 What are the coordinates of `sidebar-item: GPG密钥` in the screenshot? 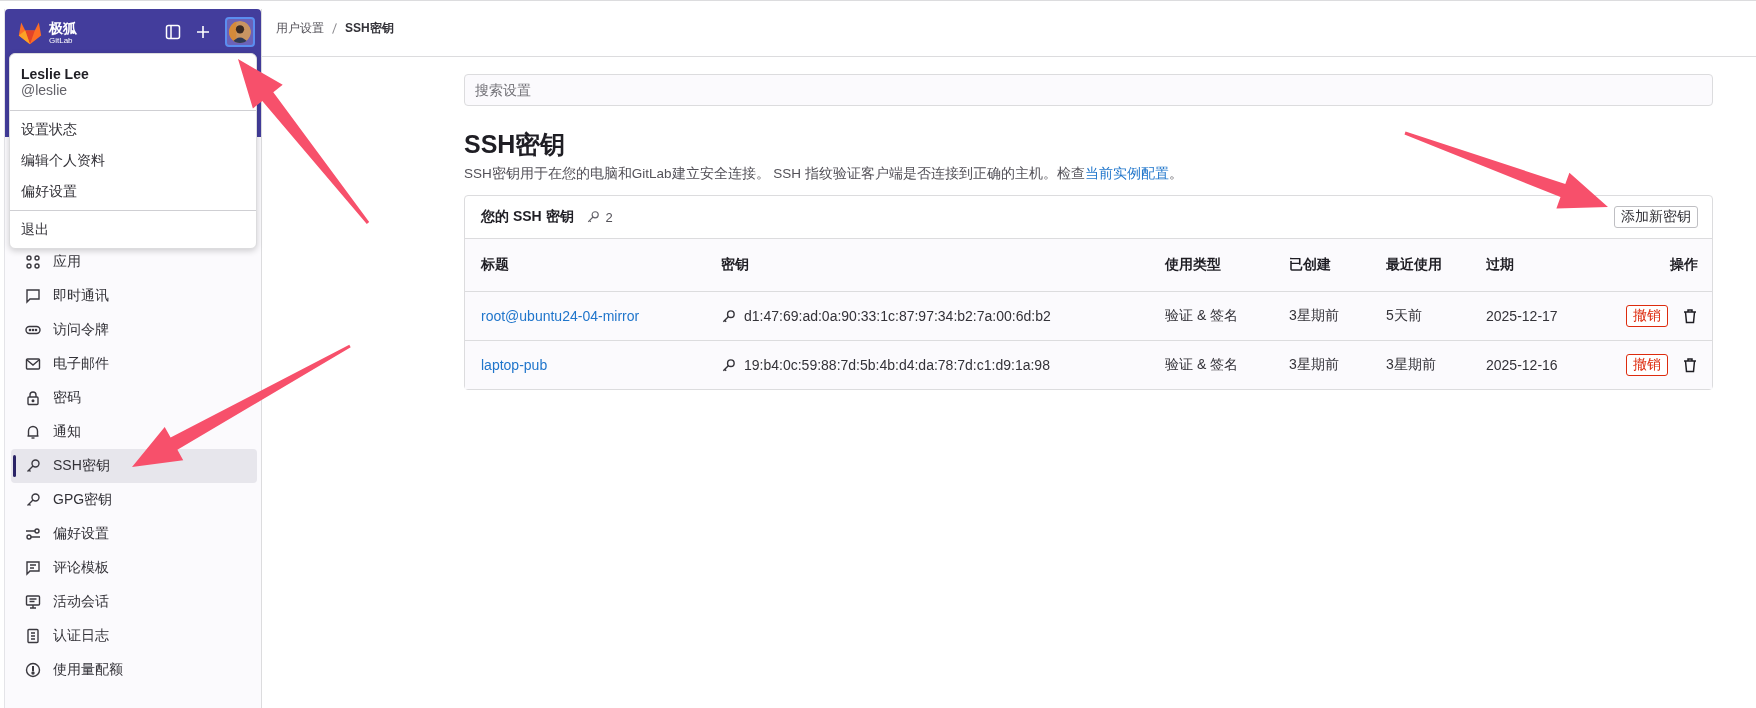 It's located at (134, 500).